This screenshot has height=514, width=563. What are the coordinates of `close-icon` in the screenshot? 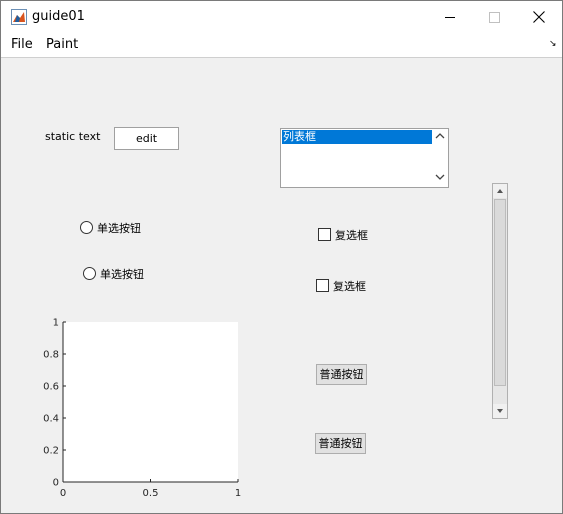 It's located at (539, 17).